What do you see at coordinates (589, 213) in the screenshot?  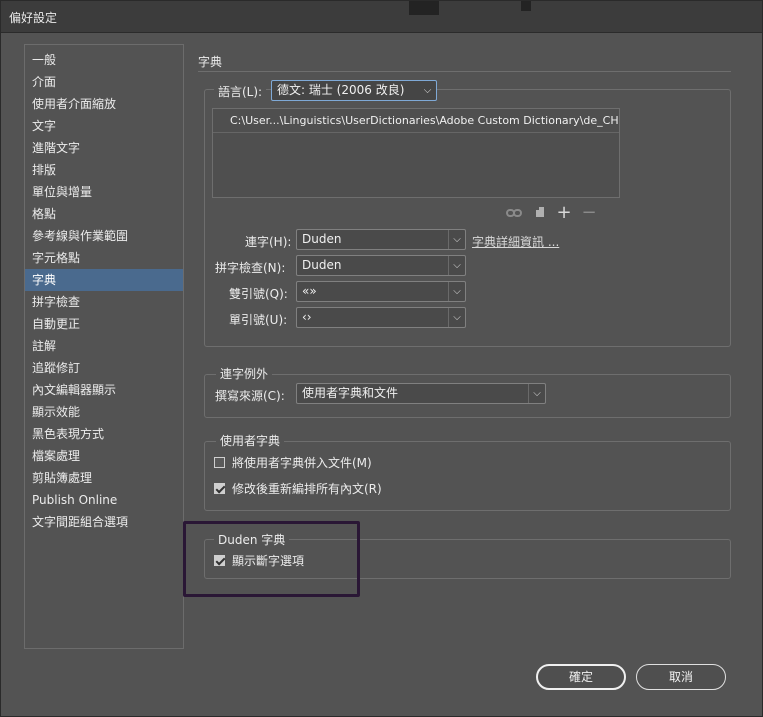 I see `minus-icon: −` at bounding box center [589, 213].